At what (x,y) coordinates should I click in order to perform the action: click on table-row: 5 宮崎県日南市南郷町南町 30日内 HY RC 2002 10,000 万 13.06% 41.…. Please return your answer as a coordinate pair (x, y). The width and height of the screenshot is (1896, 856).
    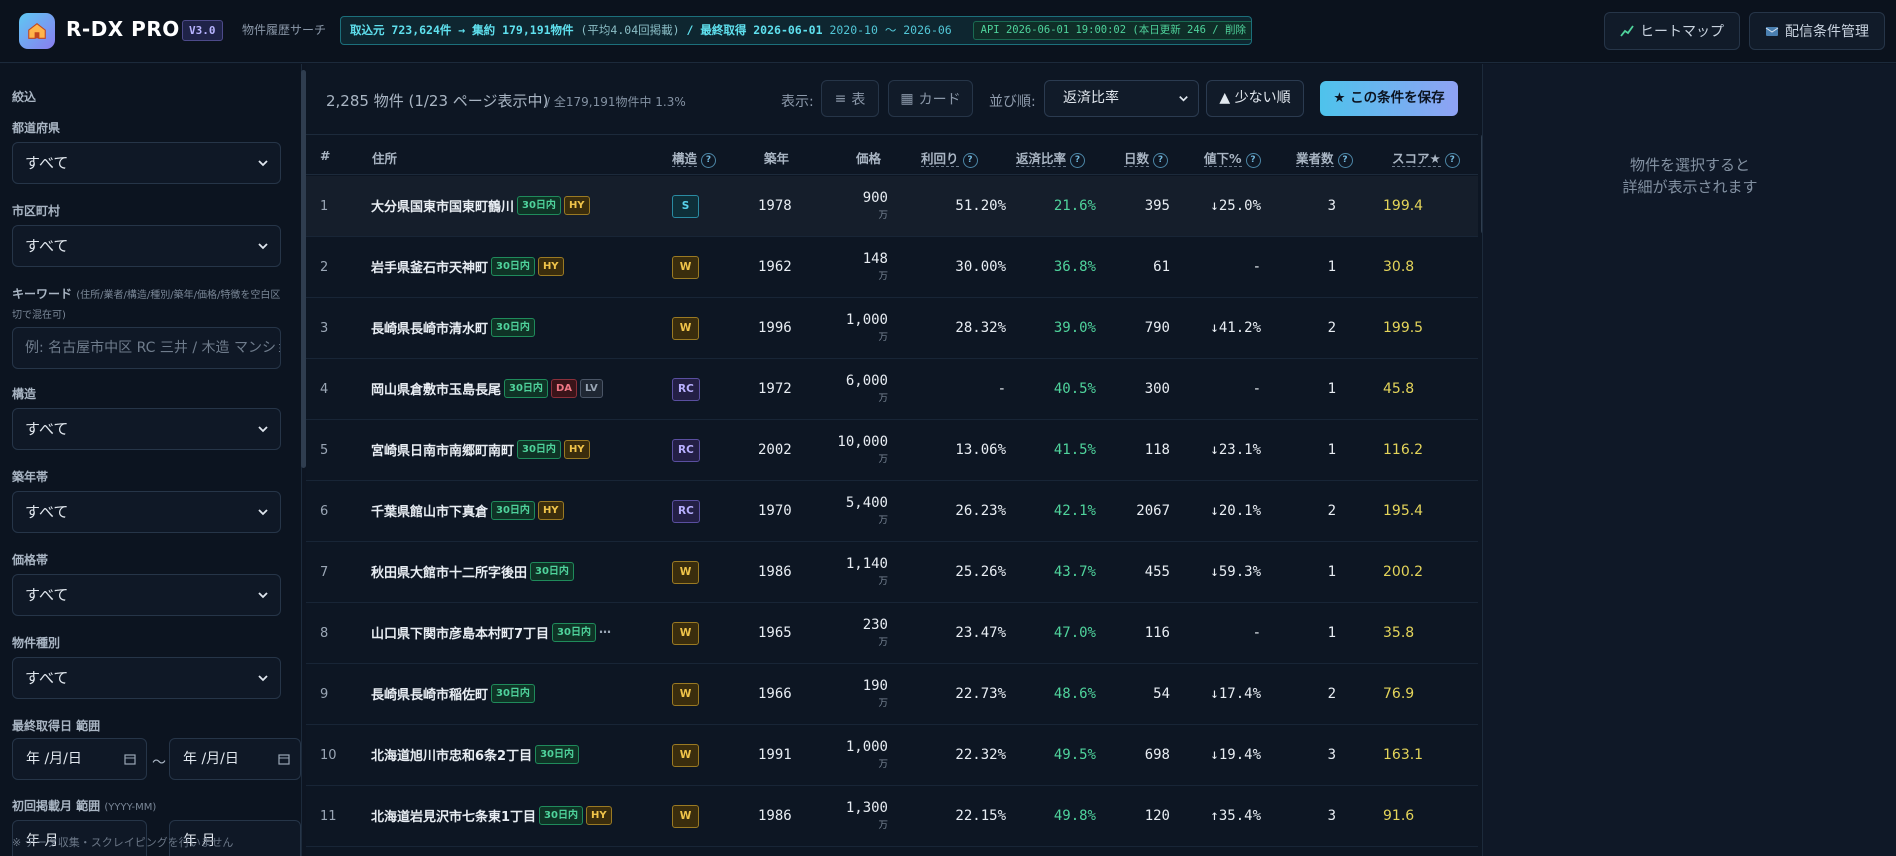
    Looking at the image, I should click on (892, 450).